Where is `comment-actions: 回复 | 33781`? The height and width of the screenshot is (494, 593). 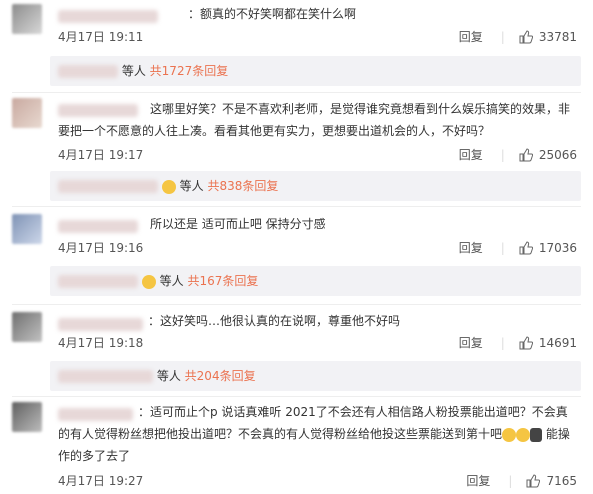 comment-actions: 回复 | 33781 is located at coordinates (518, 36).